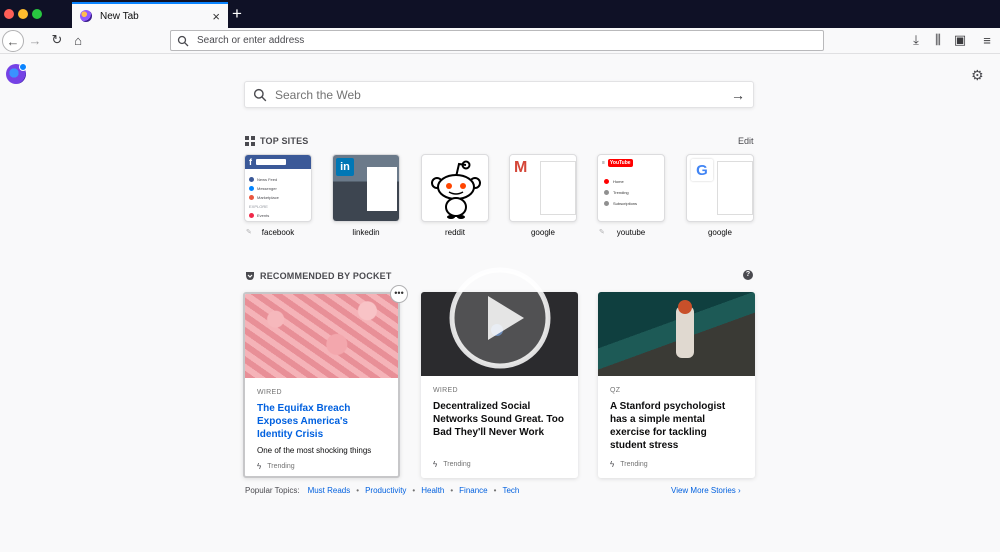 Image resolution: width=1000 pixels, height=552 pixels. What do you see at coordinates (620, 163) in the screenshot?
I see `youtube-logo-icon: YouTube` at bounding box center [620, 163].